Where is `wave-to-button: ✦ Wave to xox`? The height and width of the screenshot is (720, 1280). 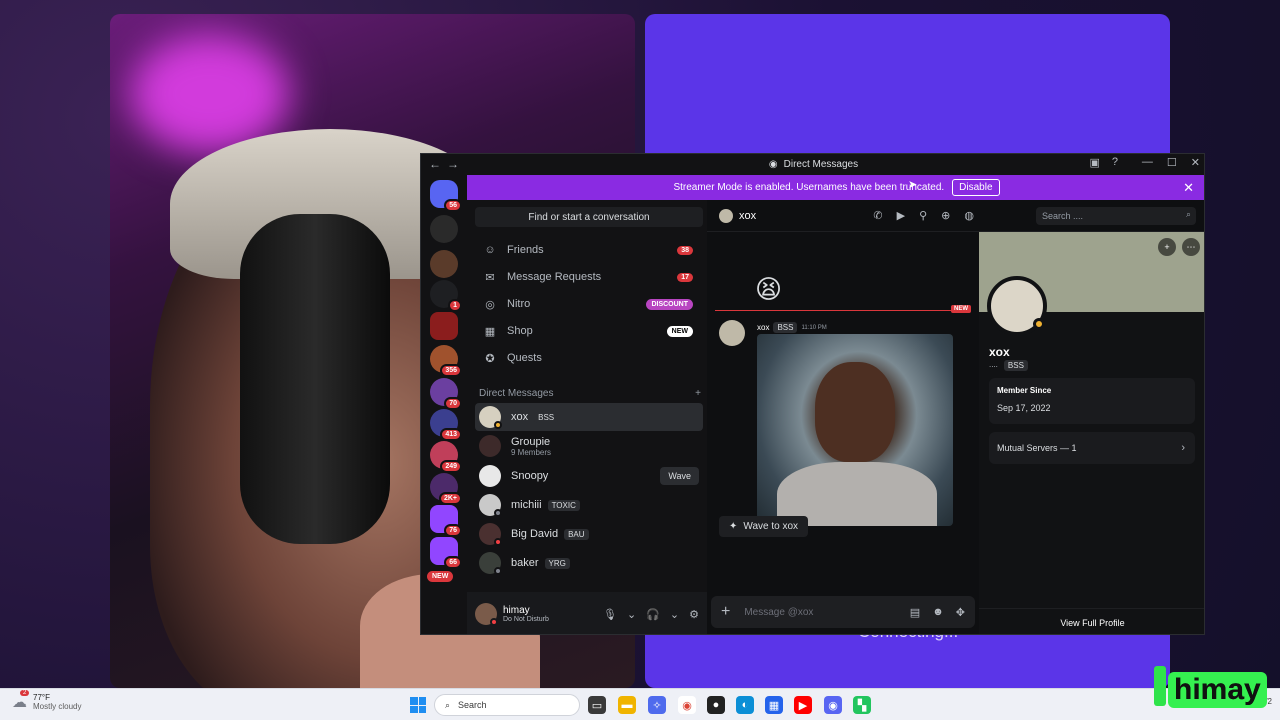 wave-to-button: ✦ Wave to xox is located at coordinates (764, 526).